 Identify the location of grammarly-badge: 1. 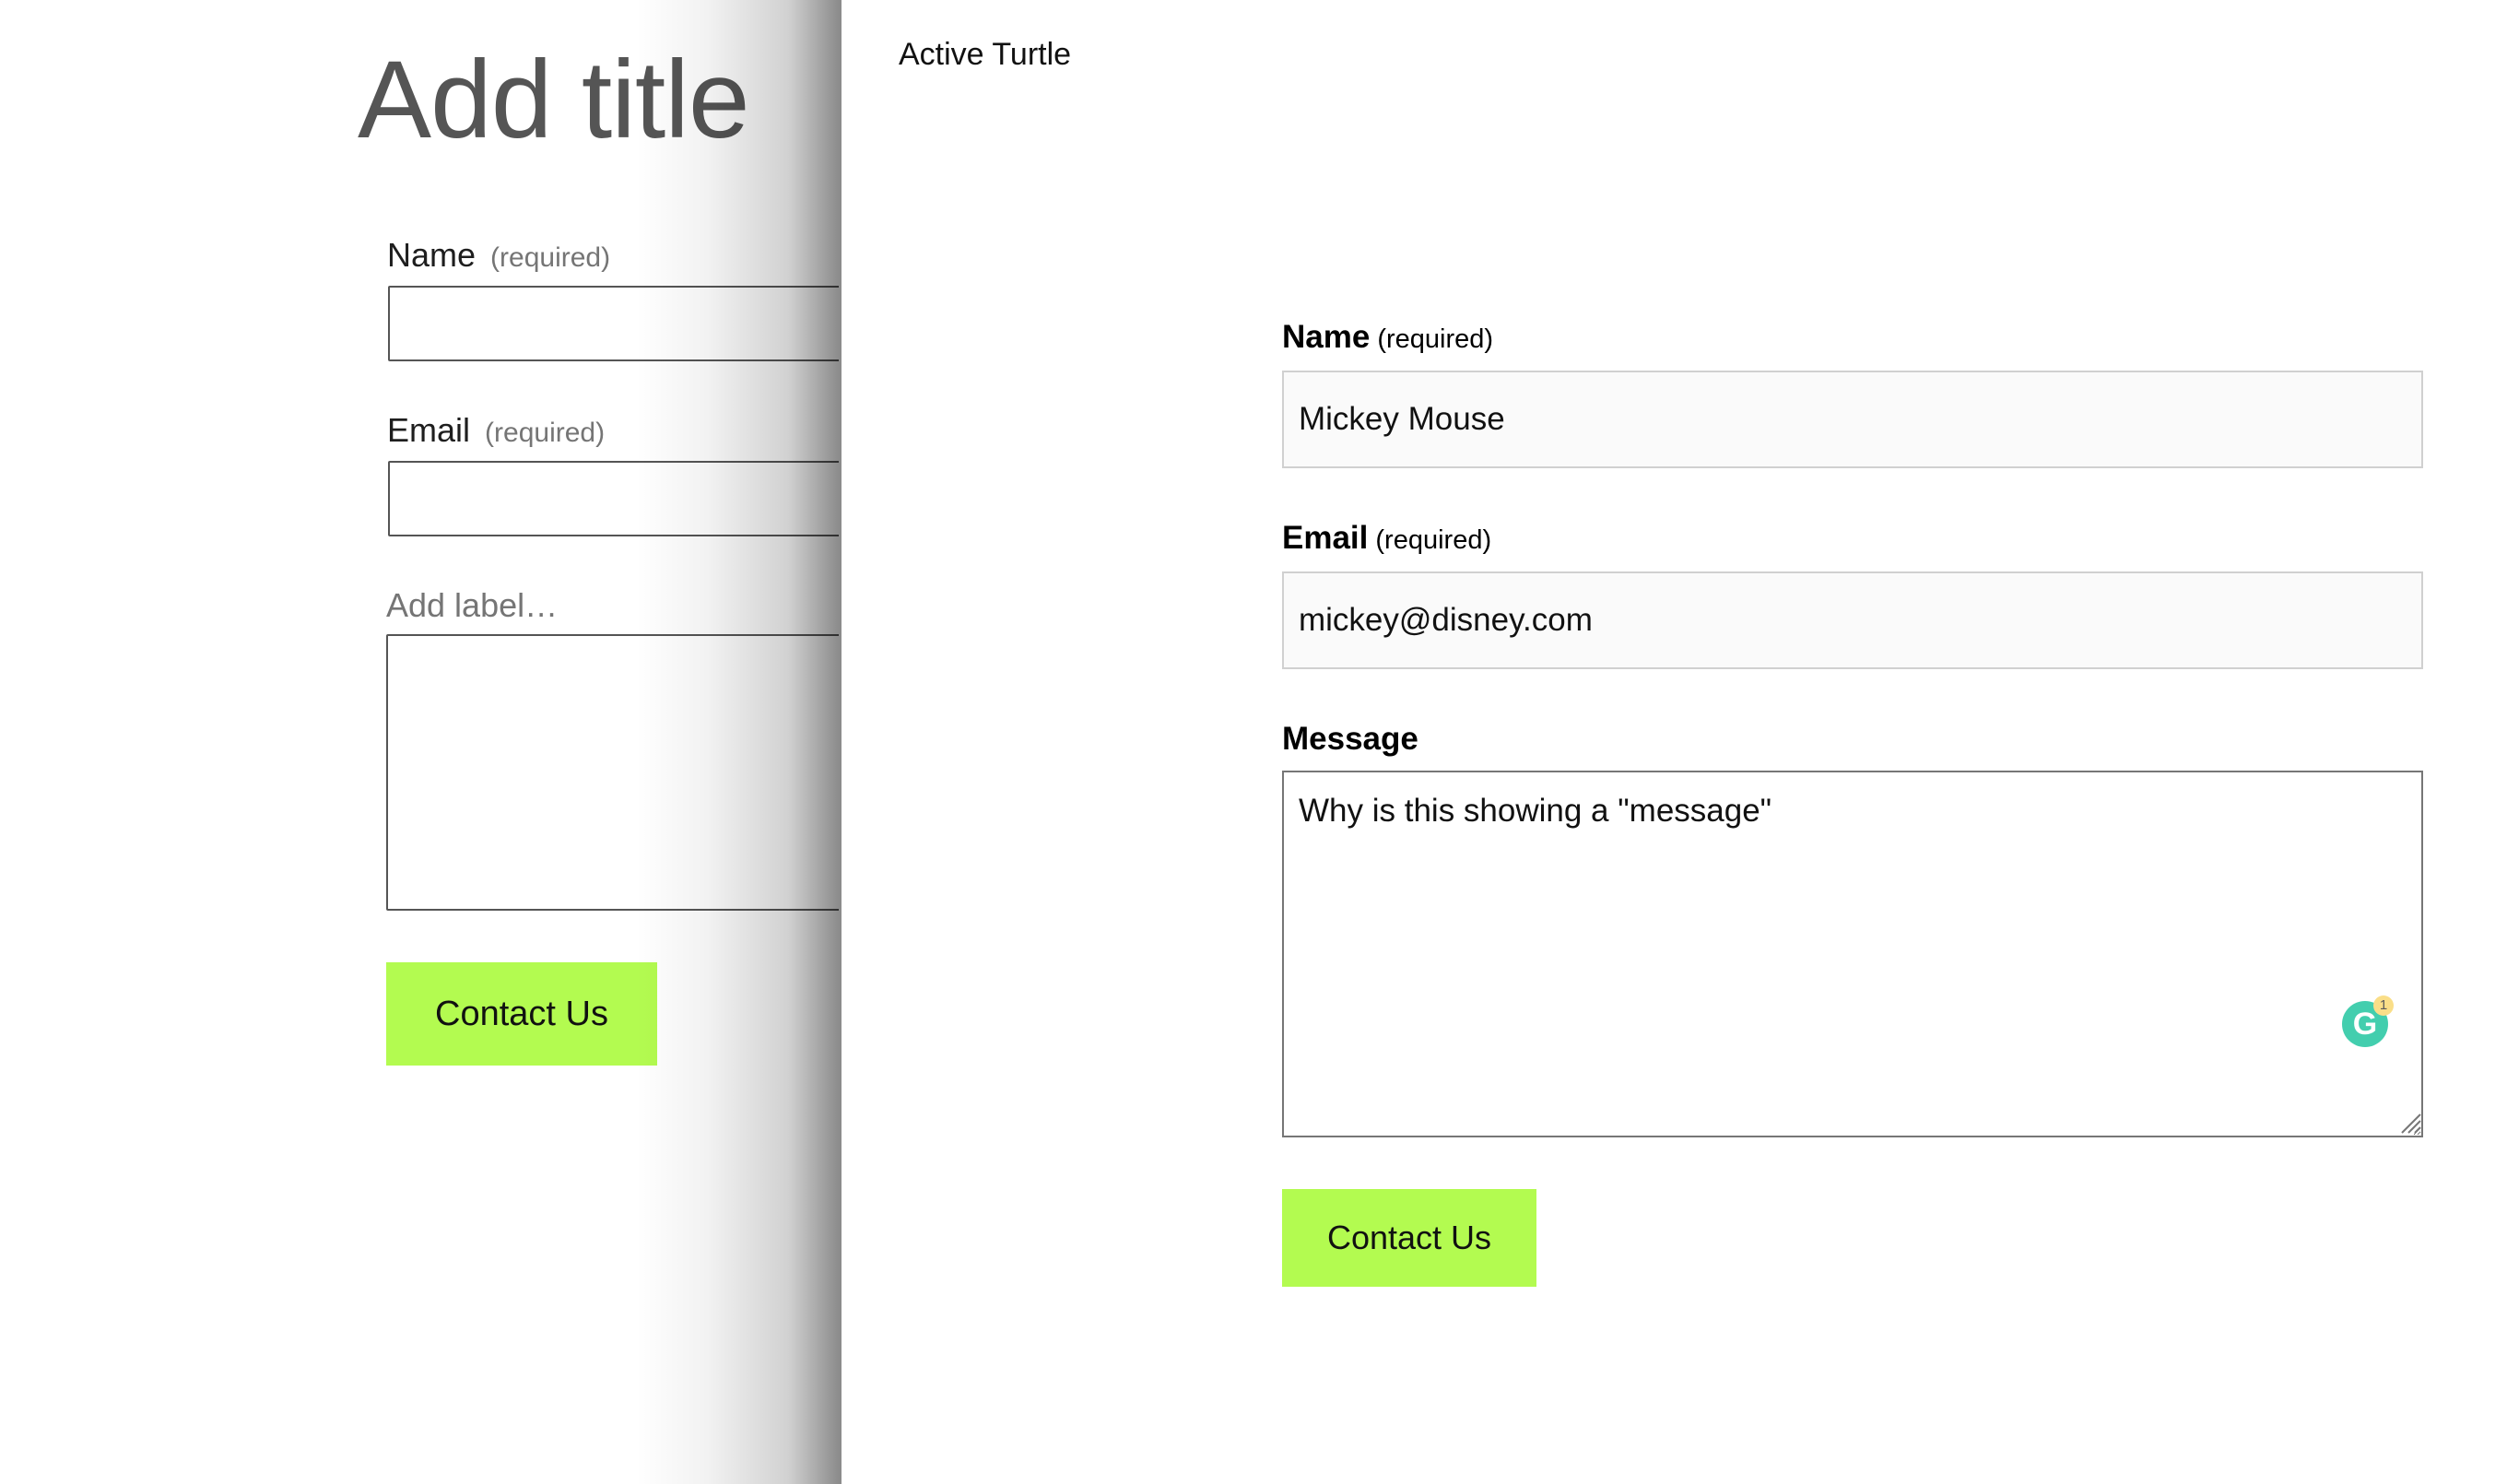
(2383, 1006).